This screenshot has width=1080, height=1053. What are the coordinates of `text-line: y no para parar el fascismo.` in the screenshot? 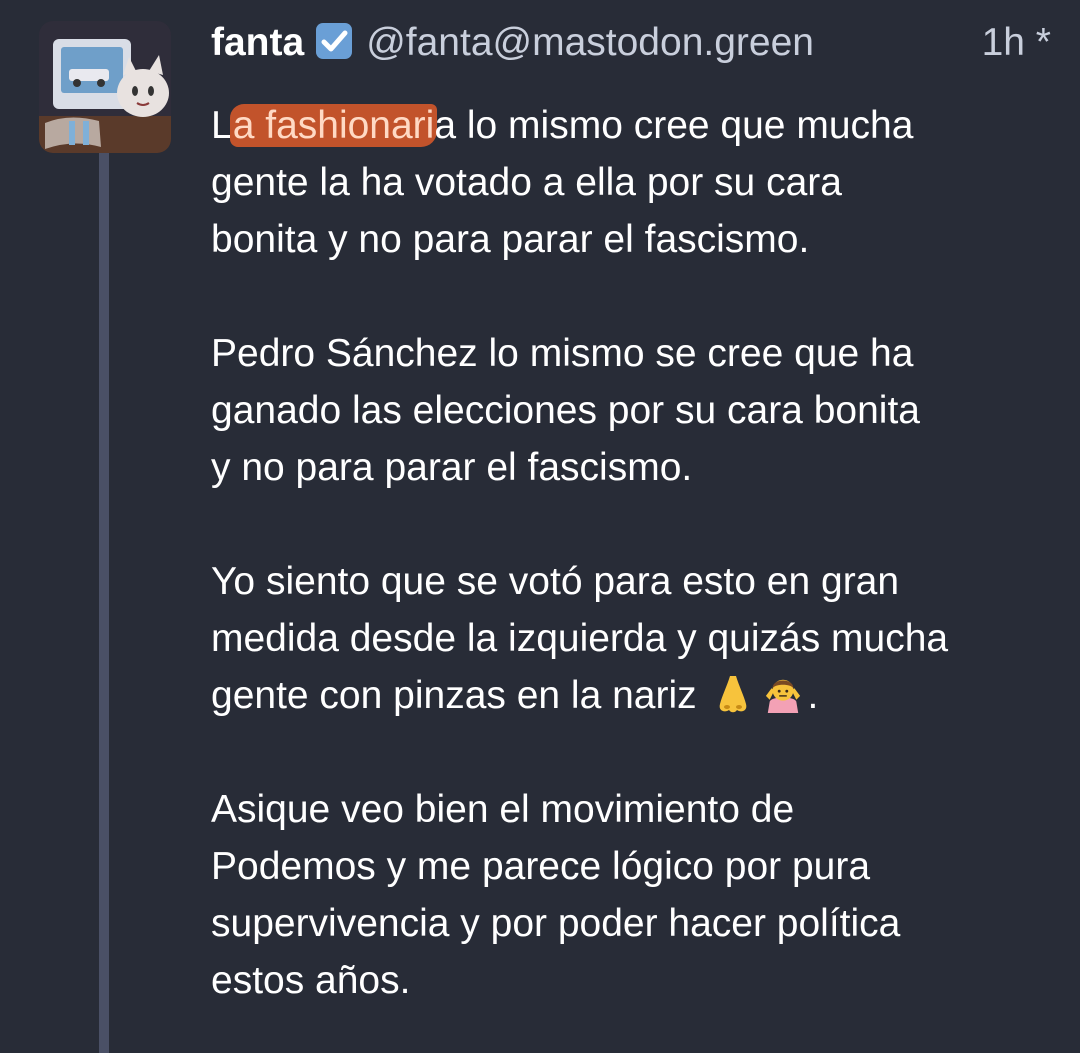 It's located at (452, 467).